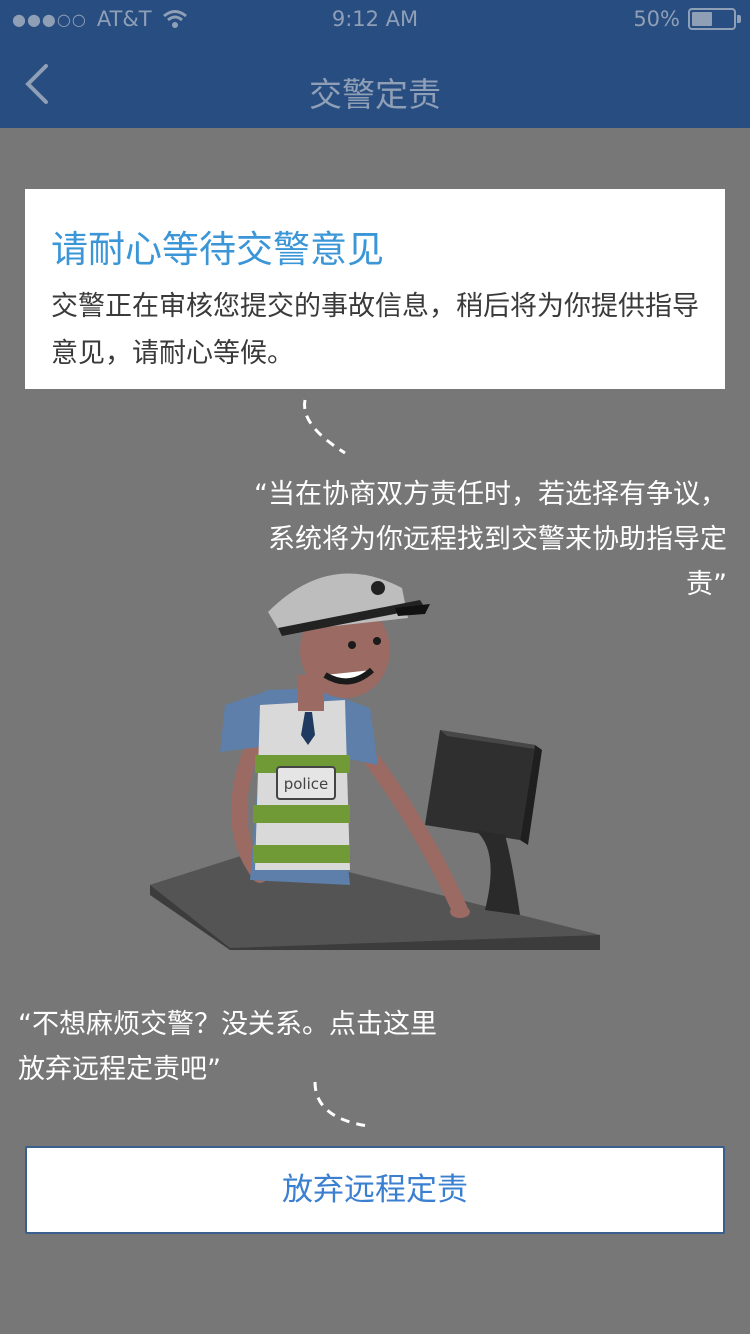 This screenshot has height=1334, width=750. I want to click on navigation-bar: 交警定责, so click(375, 84).